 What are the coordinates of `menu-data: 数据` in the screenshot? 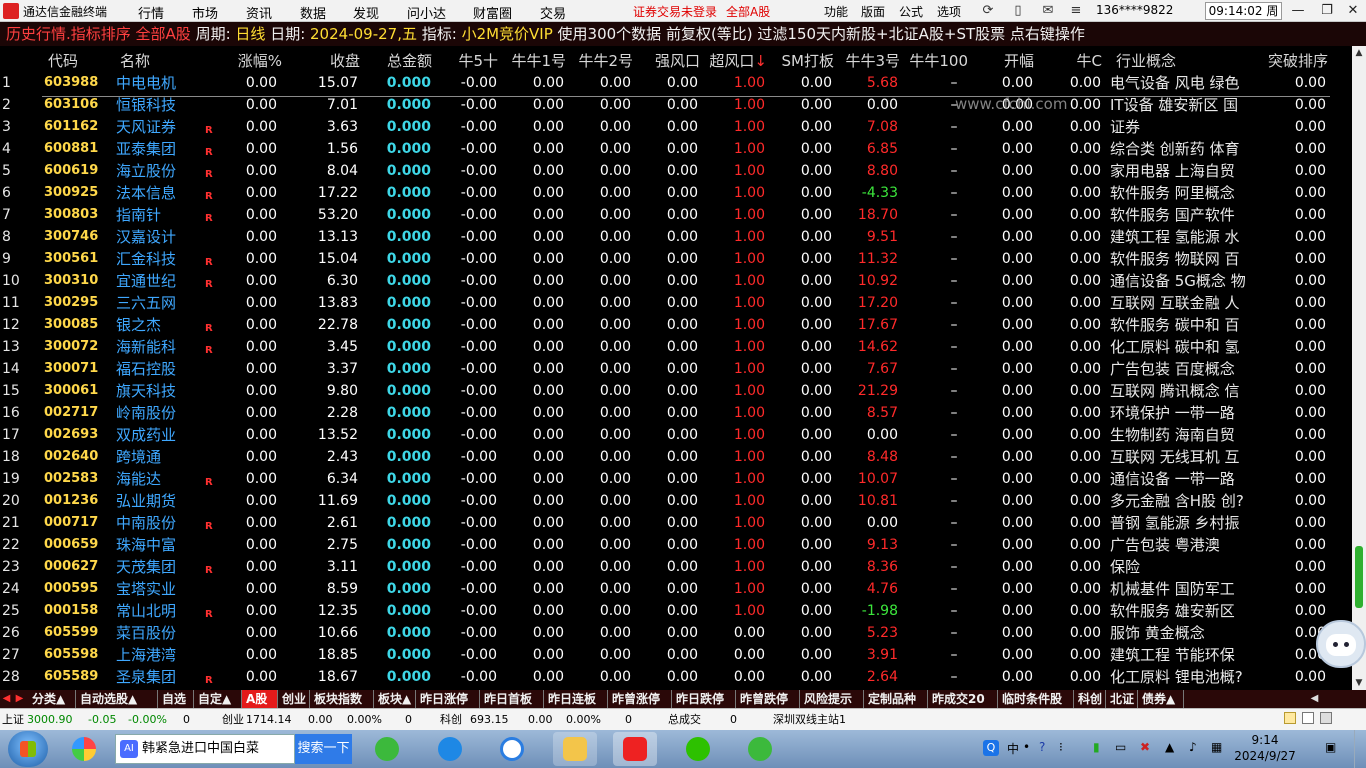 It's located at (313, 12).